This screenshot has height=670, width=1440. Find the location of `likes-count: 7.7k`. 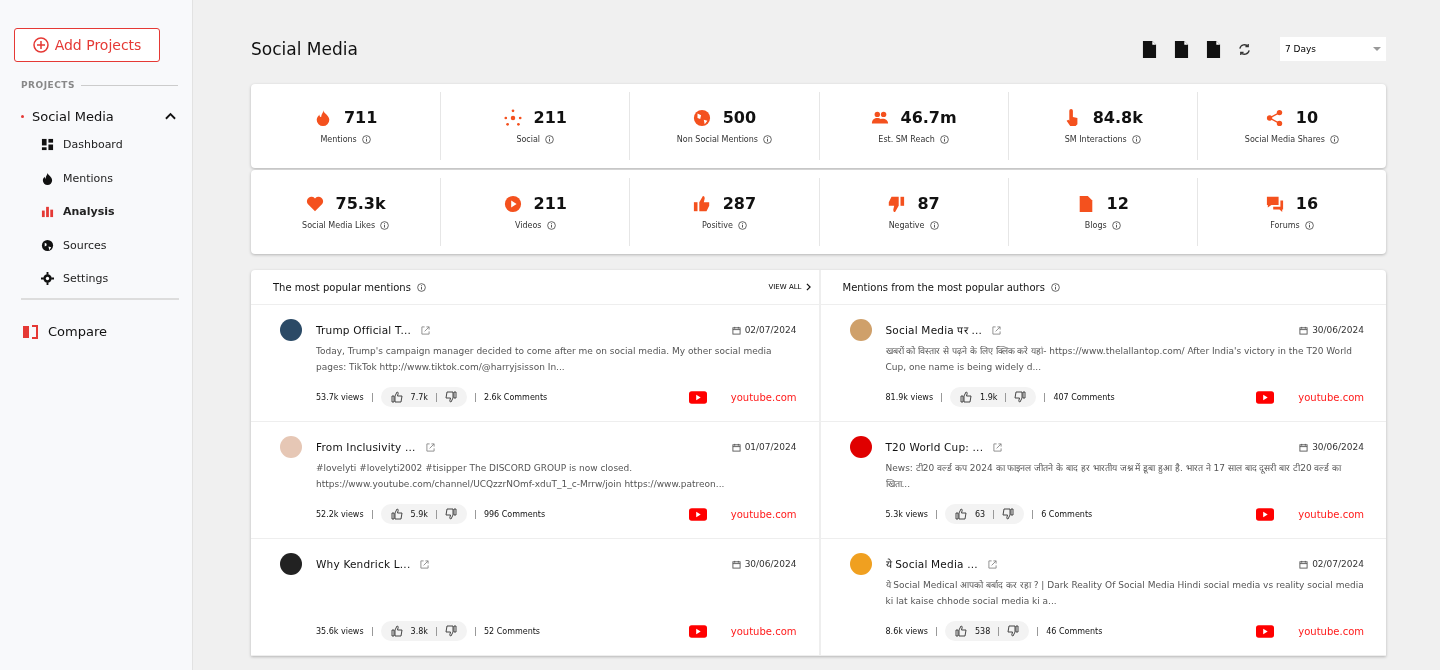

likes-count: 7.7k is located at coordinates (419, 397).